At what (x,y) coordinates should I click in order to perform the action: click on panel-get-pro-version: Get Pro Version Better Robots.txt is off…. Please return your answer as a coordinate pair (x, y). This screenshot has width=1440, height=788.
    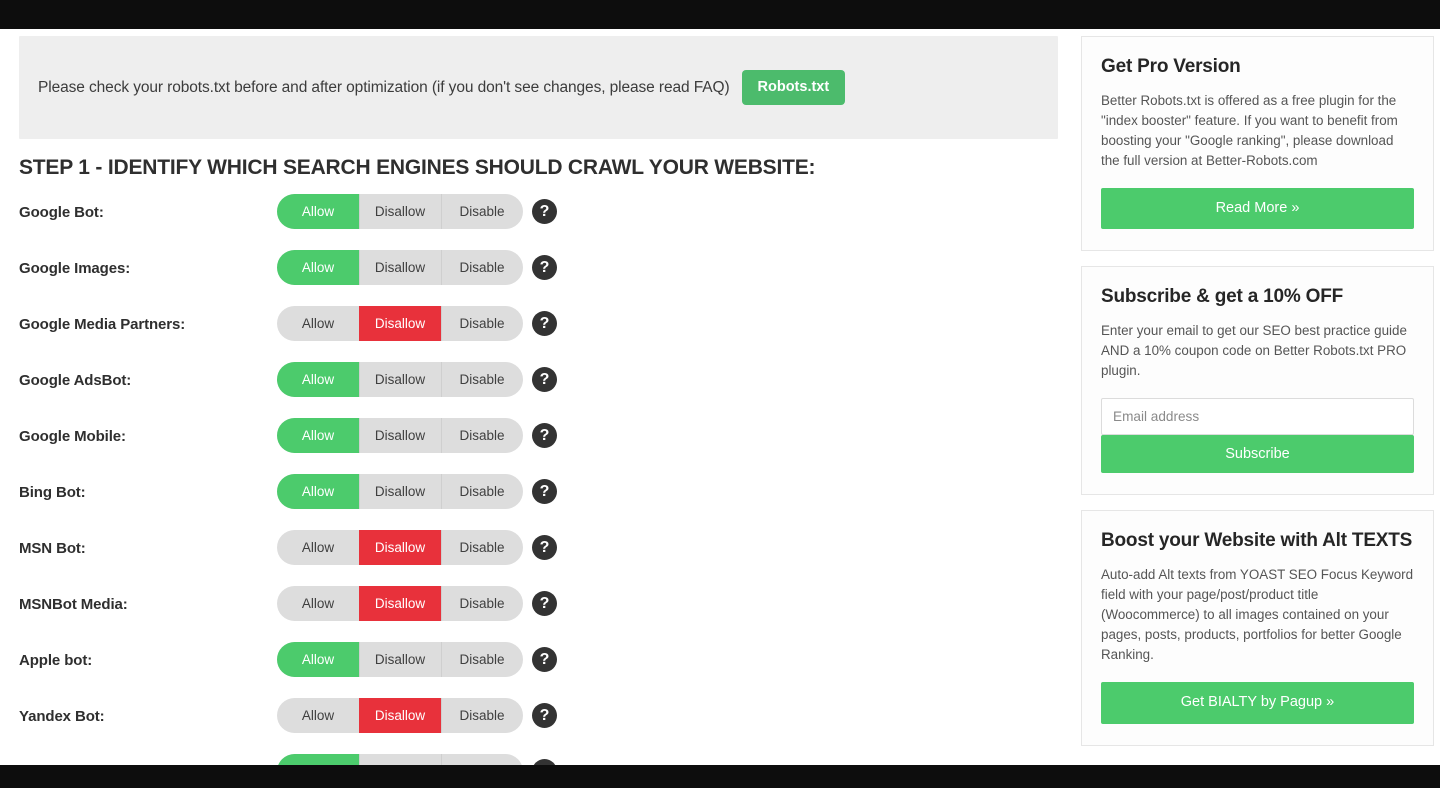
    Looking at the image, I should click on (1257, 144).